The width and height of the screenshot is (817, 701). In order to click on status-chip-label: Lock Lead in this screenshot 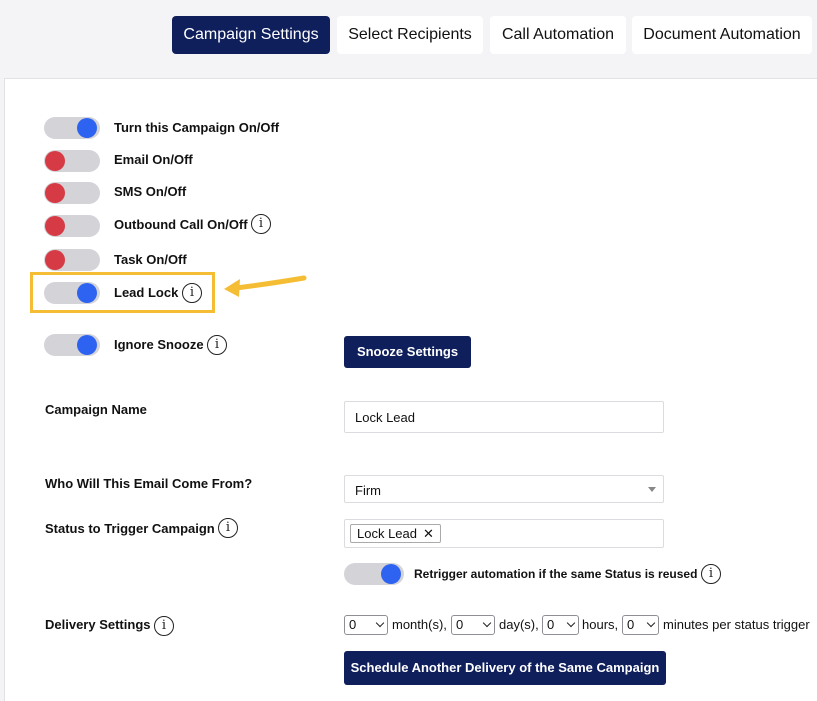, I will do `click(387, 533)`.